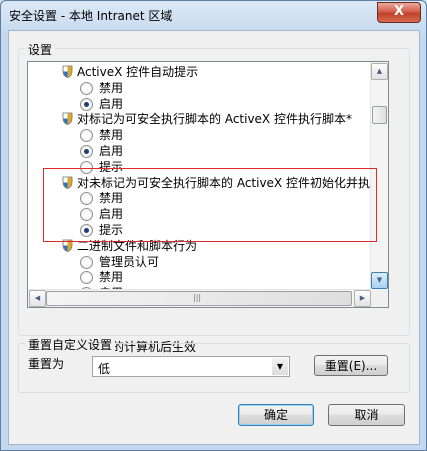 This screenshot has height=451, width=427. What do you see at coordinates (70, 344) in the screenshot?
I see `reset-group-label: 重置自定义设置` at bounding box center [70, 344].